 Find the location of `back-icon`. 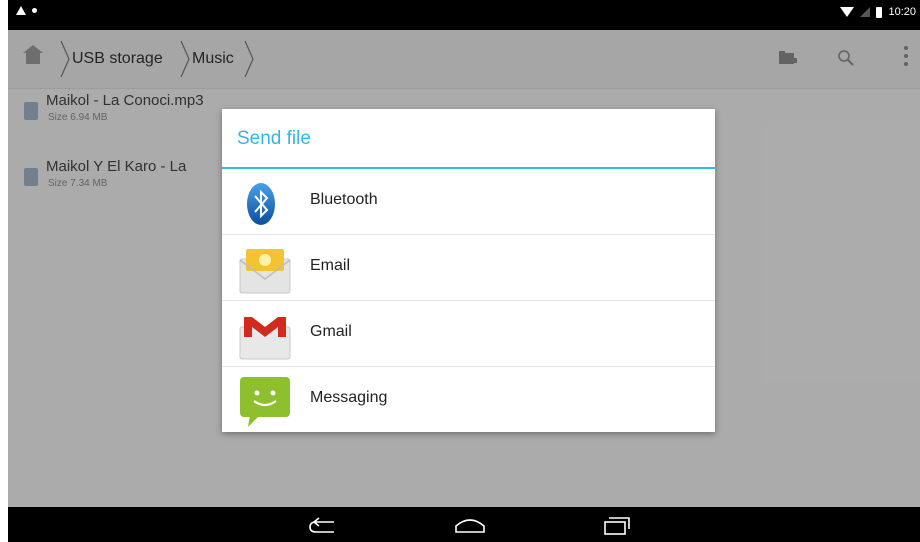

back-icon is located at coordinates (324, 525).